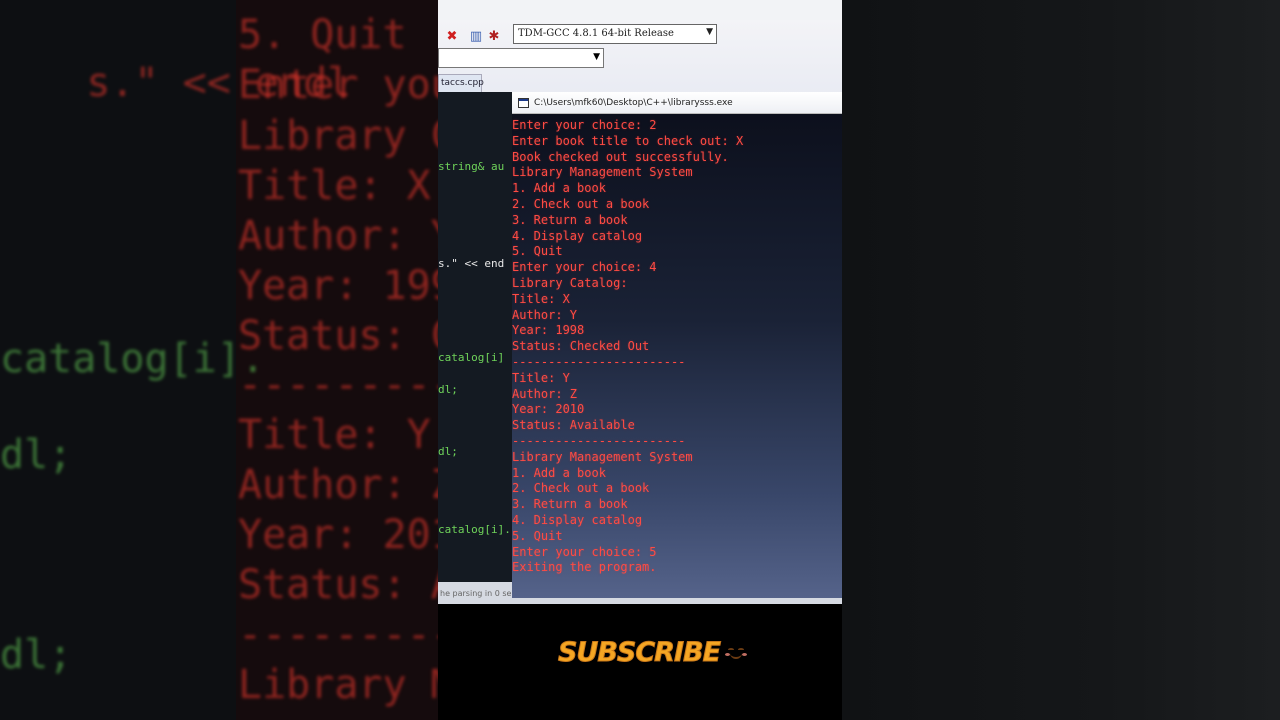  Describe the element at coordinates (620, 156) in the screenshot. I see `console-line: Book checked out successfully.` at that location.